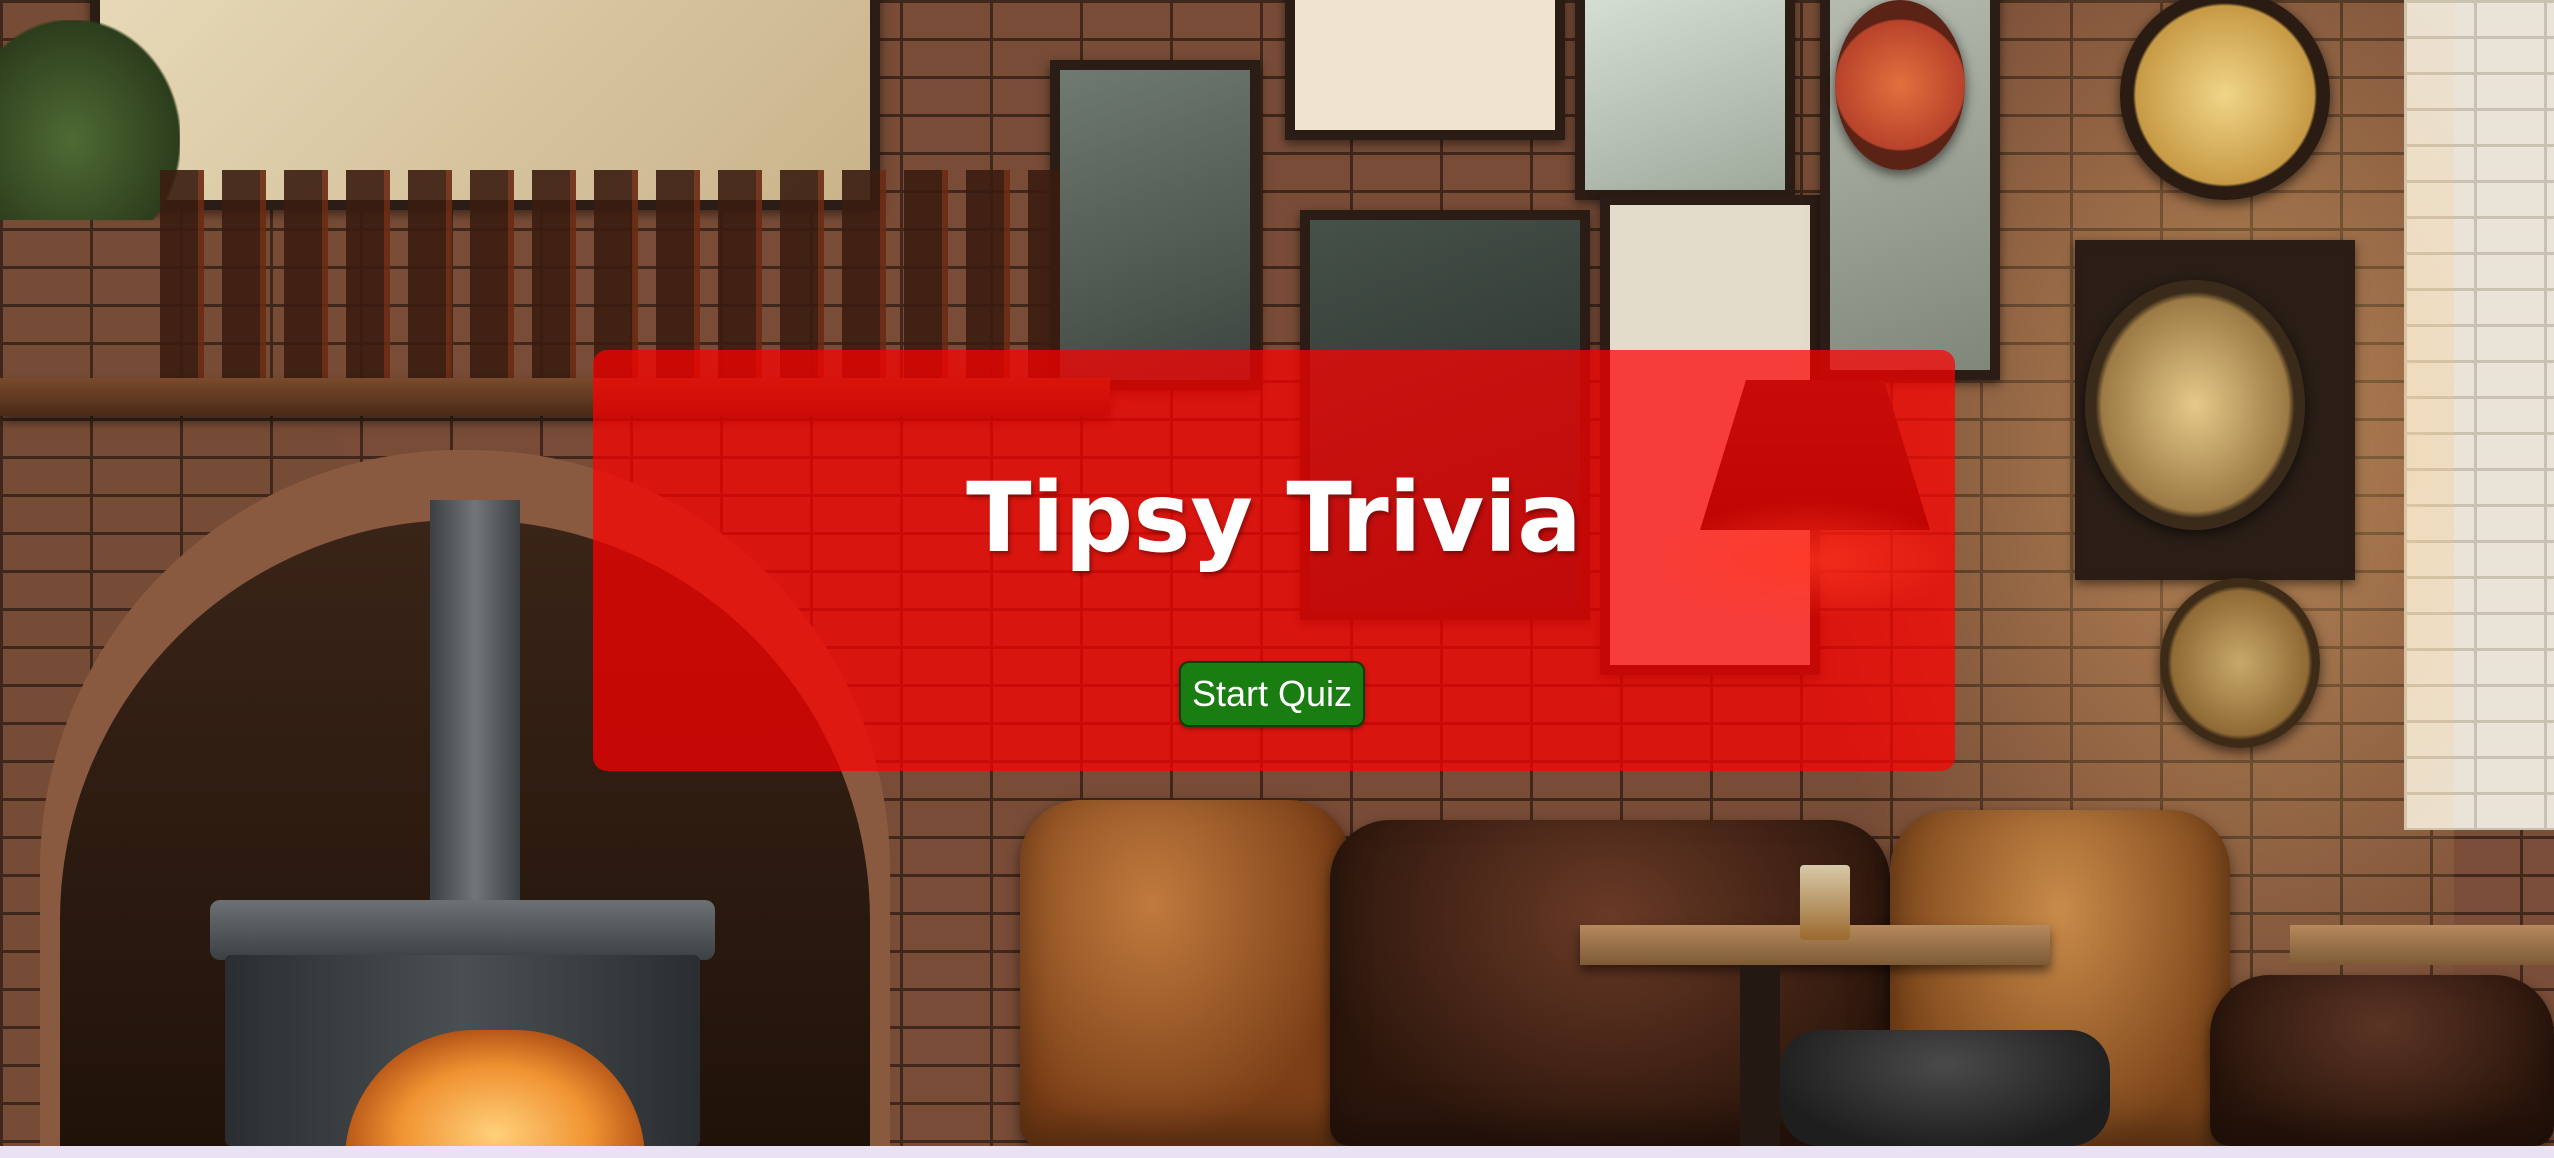 This screenshot has height=1158, width=2554. What do you see at coordinates (1945, 1088) in the screenshot?
I see `ottoman` at bounding box center [1945, 1088].